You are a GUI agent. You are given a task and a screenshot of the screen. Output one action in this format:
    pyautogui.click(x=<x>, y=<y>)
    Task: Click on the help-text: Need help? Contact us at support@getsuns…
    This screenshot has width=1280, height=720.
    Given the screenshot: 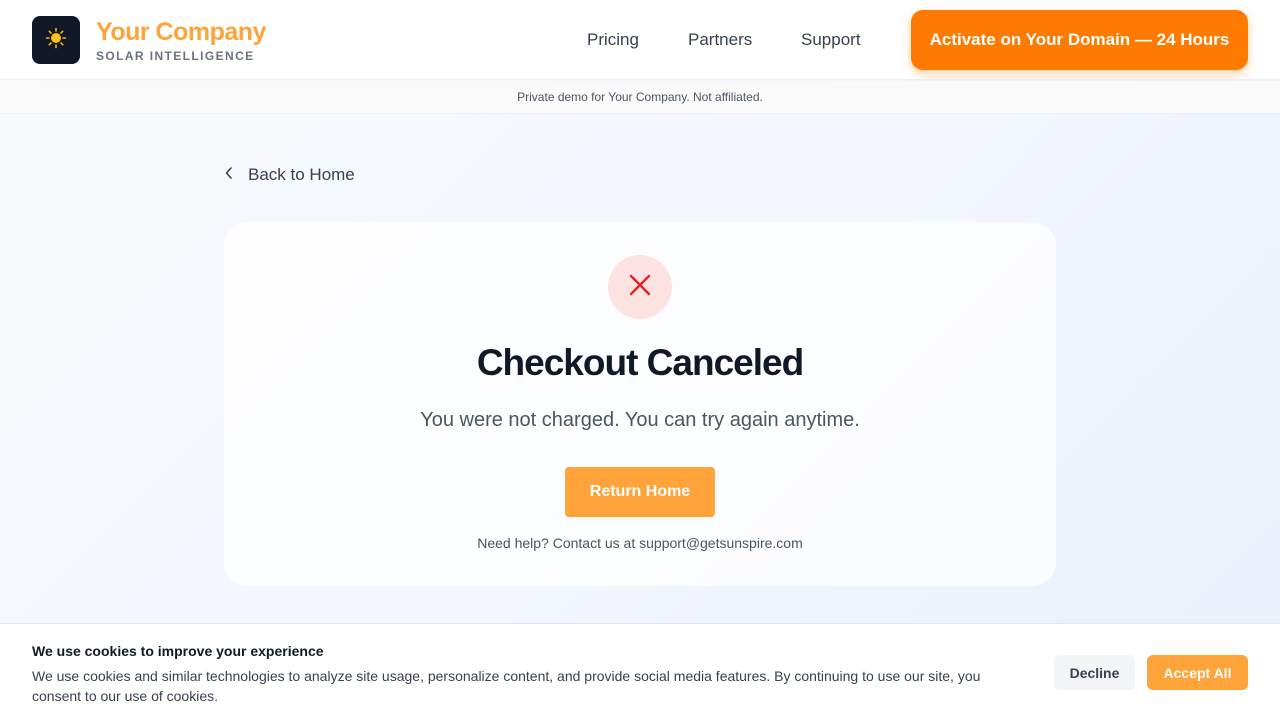 What is the action you would take?
    pyautogui.click(x=640, y=543)
    